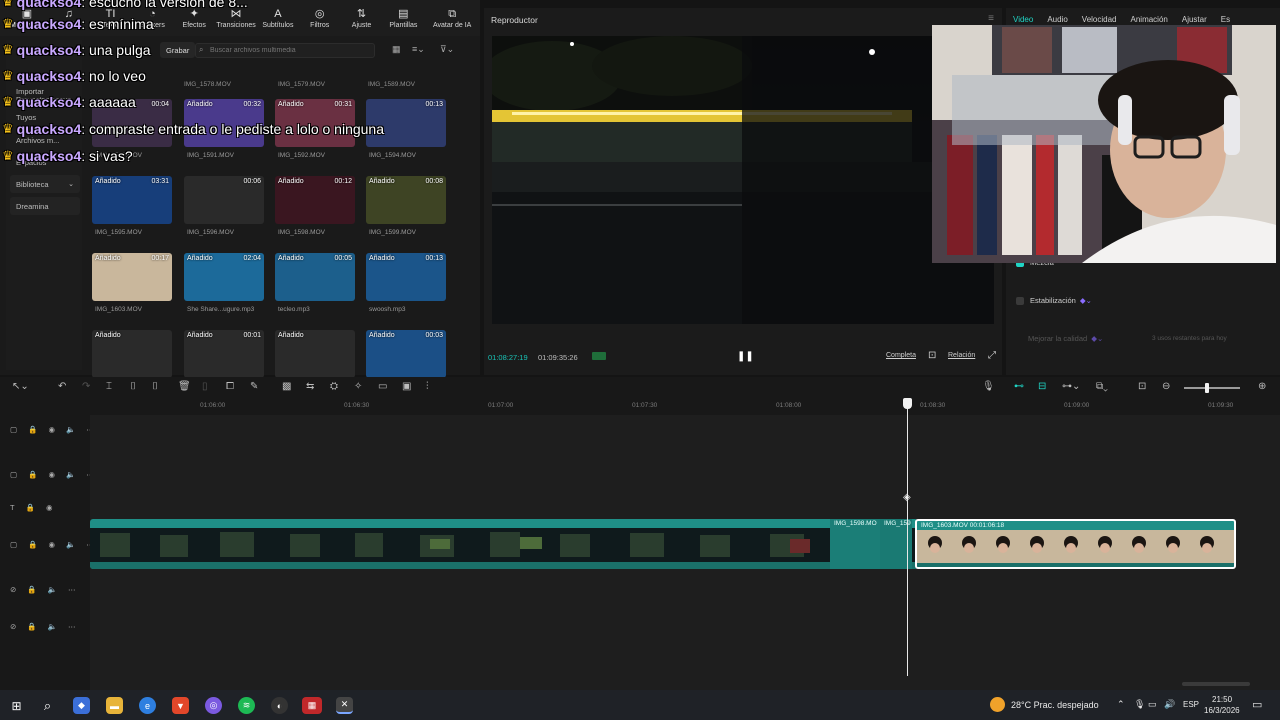 Image resolution: width=1280 pixels, height=720 pixels. What do you see at coordinates (1169, 704) in the screenshot?
I see `volume-icon: 🔊` at bounding box center [1169, 704].